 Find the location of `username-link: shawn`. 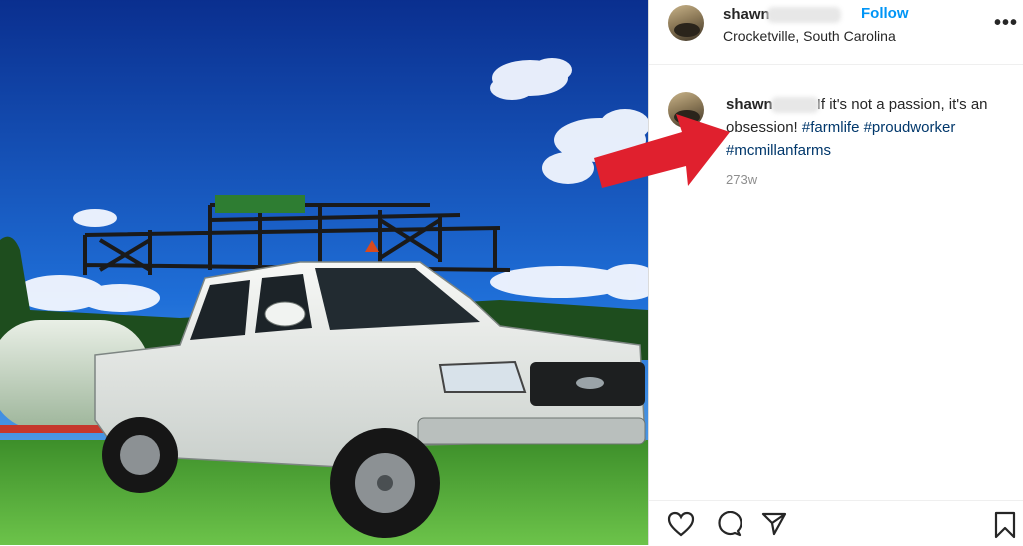

username-link: shawn is located at coordinates (782, 15).